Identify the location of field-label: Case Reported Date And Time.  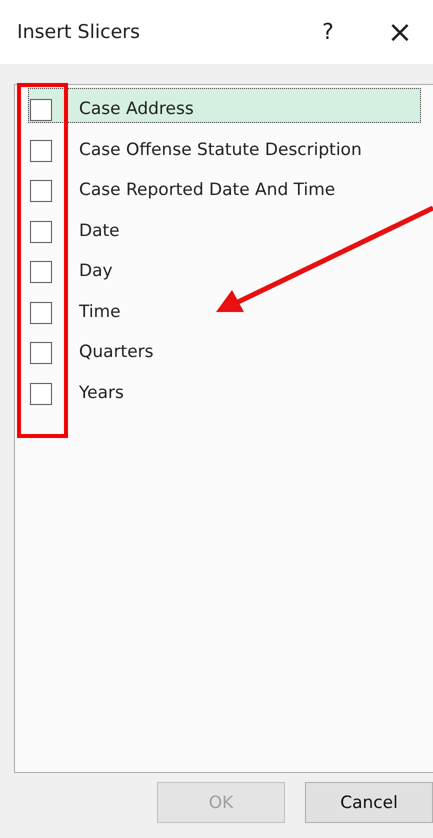
(207, 190).